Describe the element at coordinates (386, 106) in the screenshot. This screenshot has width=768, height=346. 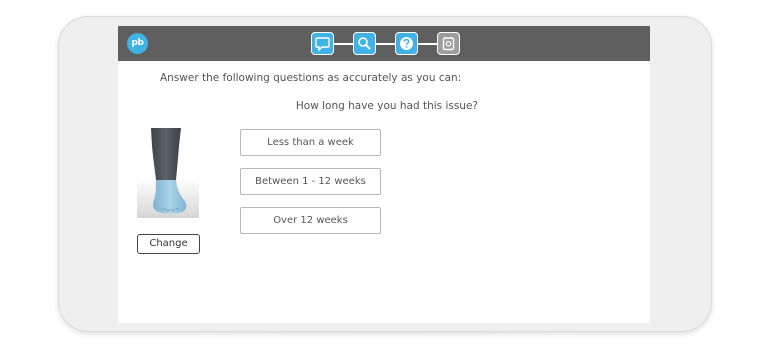
I see `question-text: How long have you had this issue?` at that location.